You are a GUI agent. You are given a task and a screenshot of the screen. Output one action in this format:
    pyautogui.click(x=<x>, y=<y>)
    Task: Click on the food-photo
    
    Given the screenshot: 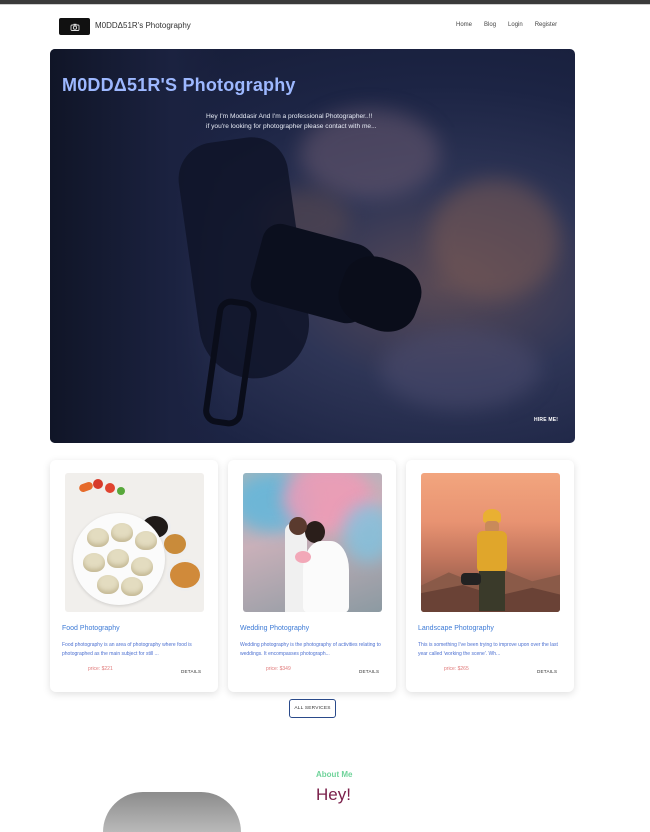 What is the action you would take?
    pyautogui.click(x=134, y=542)
    